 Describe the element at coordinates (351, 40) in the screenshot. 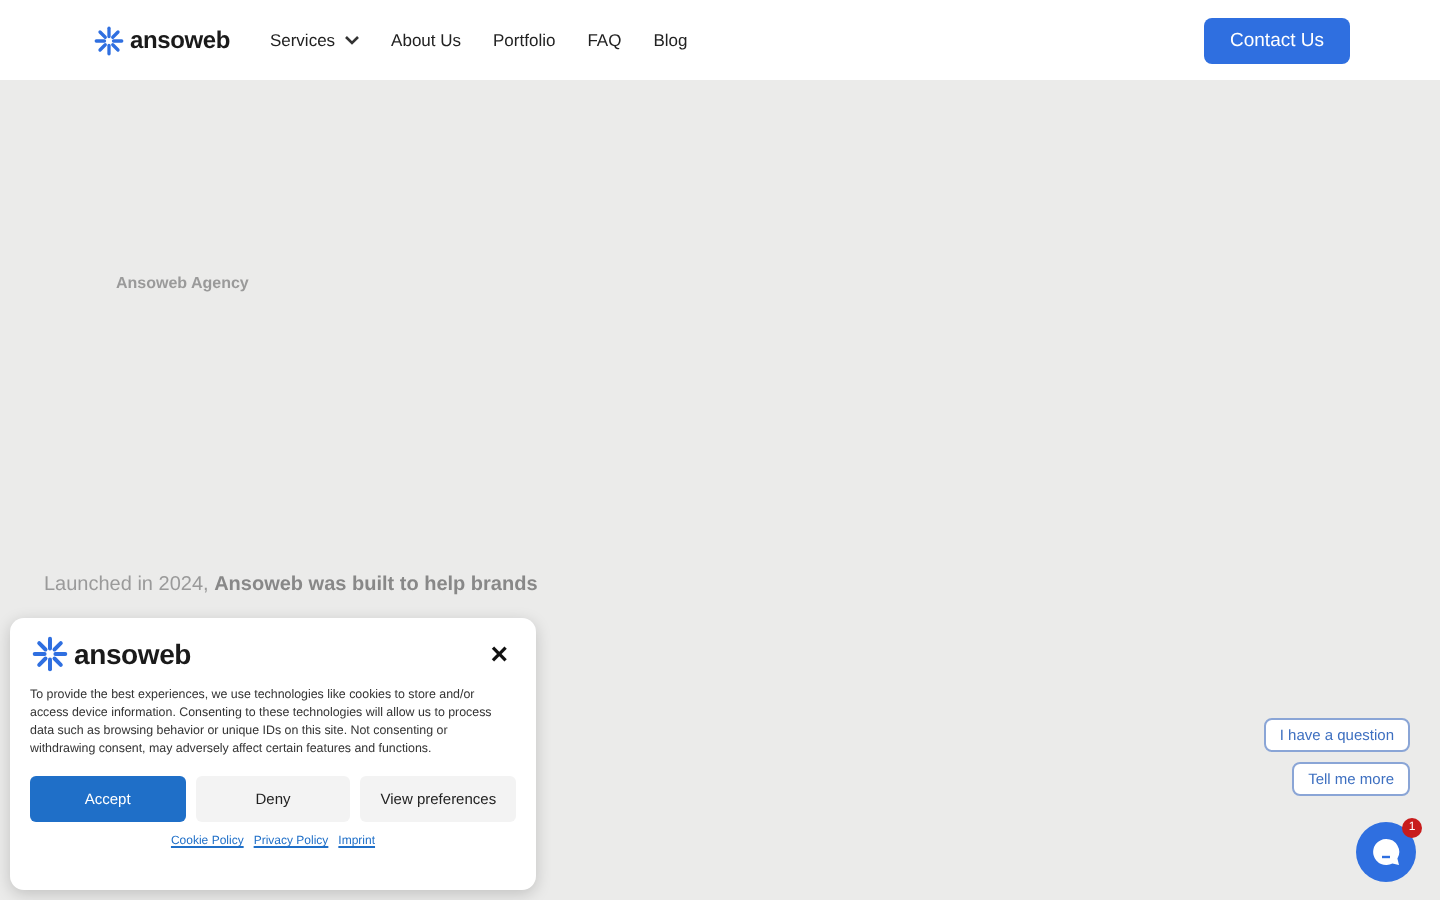

I see `caret-icon` at that location.